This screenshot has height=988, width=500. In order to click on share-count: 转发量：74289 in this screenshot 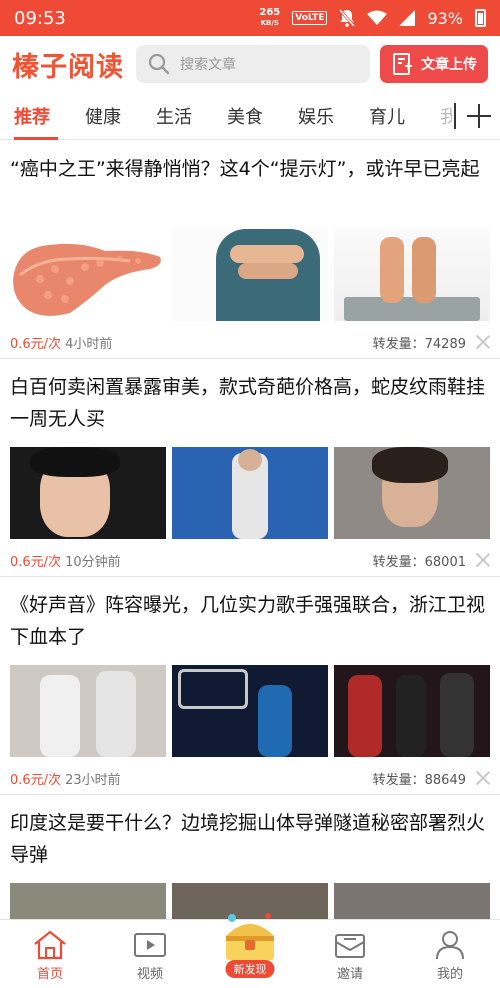, I will do `click(419, 344)`.